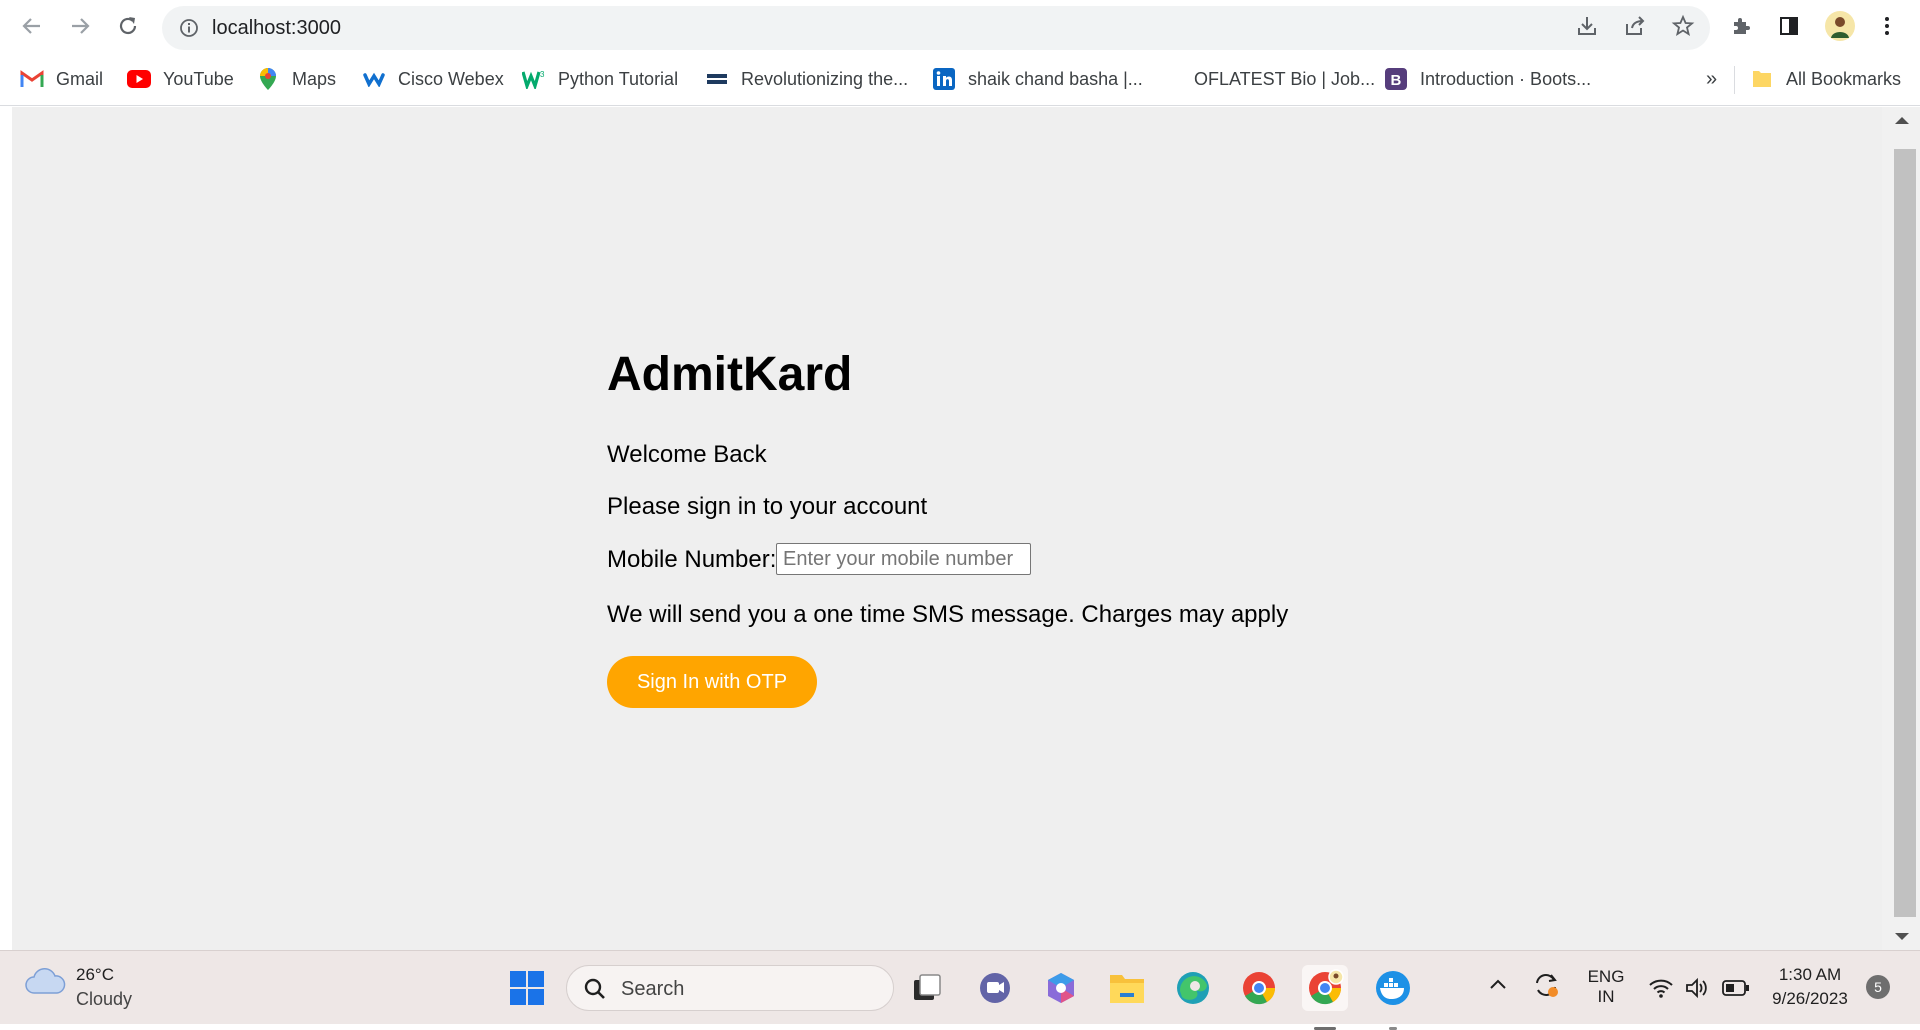 The height and width of the screenshot is (1030, 1920). I want to click on star-icon, so click(1683, 25).